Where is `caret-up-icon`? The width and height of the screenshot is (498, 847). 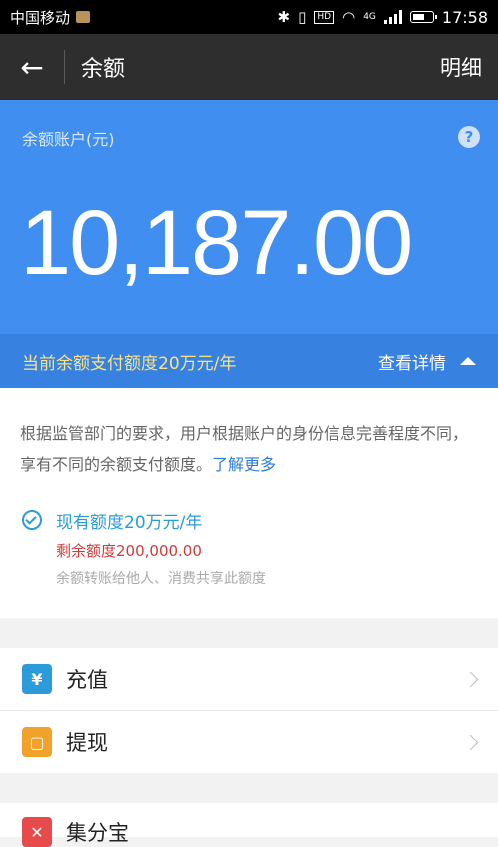 caret-up-icon is located at coordinates (468, 361).